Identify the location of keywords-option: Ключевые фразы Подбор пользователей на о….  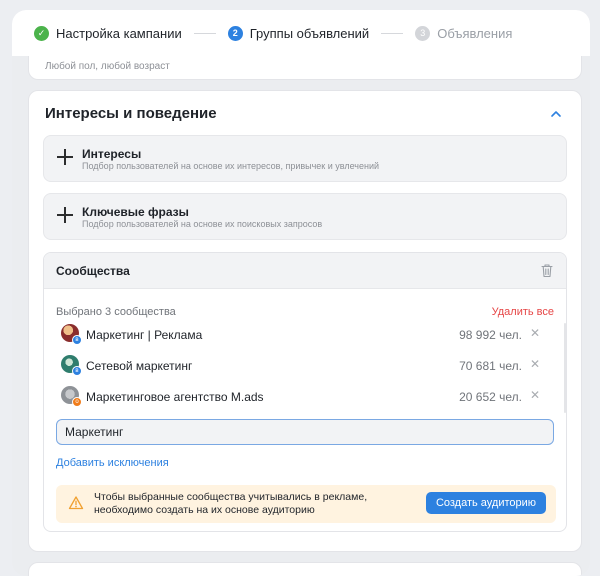
(305, 216).